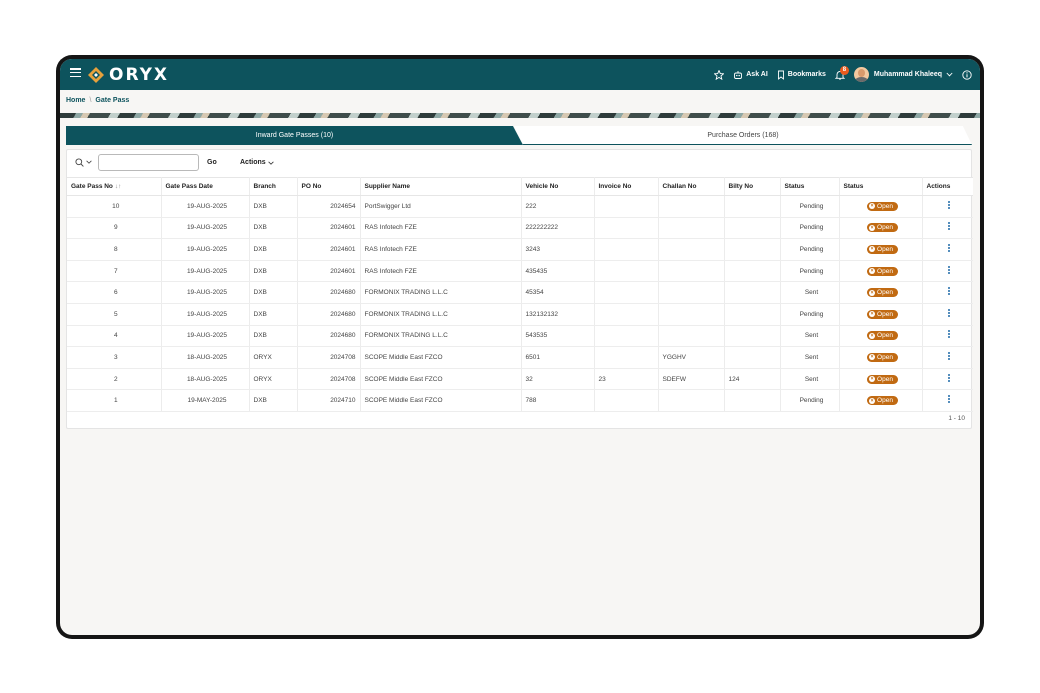 The width and height of the screenshot is (1040, 693). Describe the element at coordinates (212, 162) in the screenshot. I see `go-button: Go` at that location.